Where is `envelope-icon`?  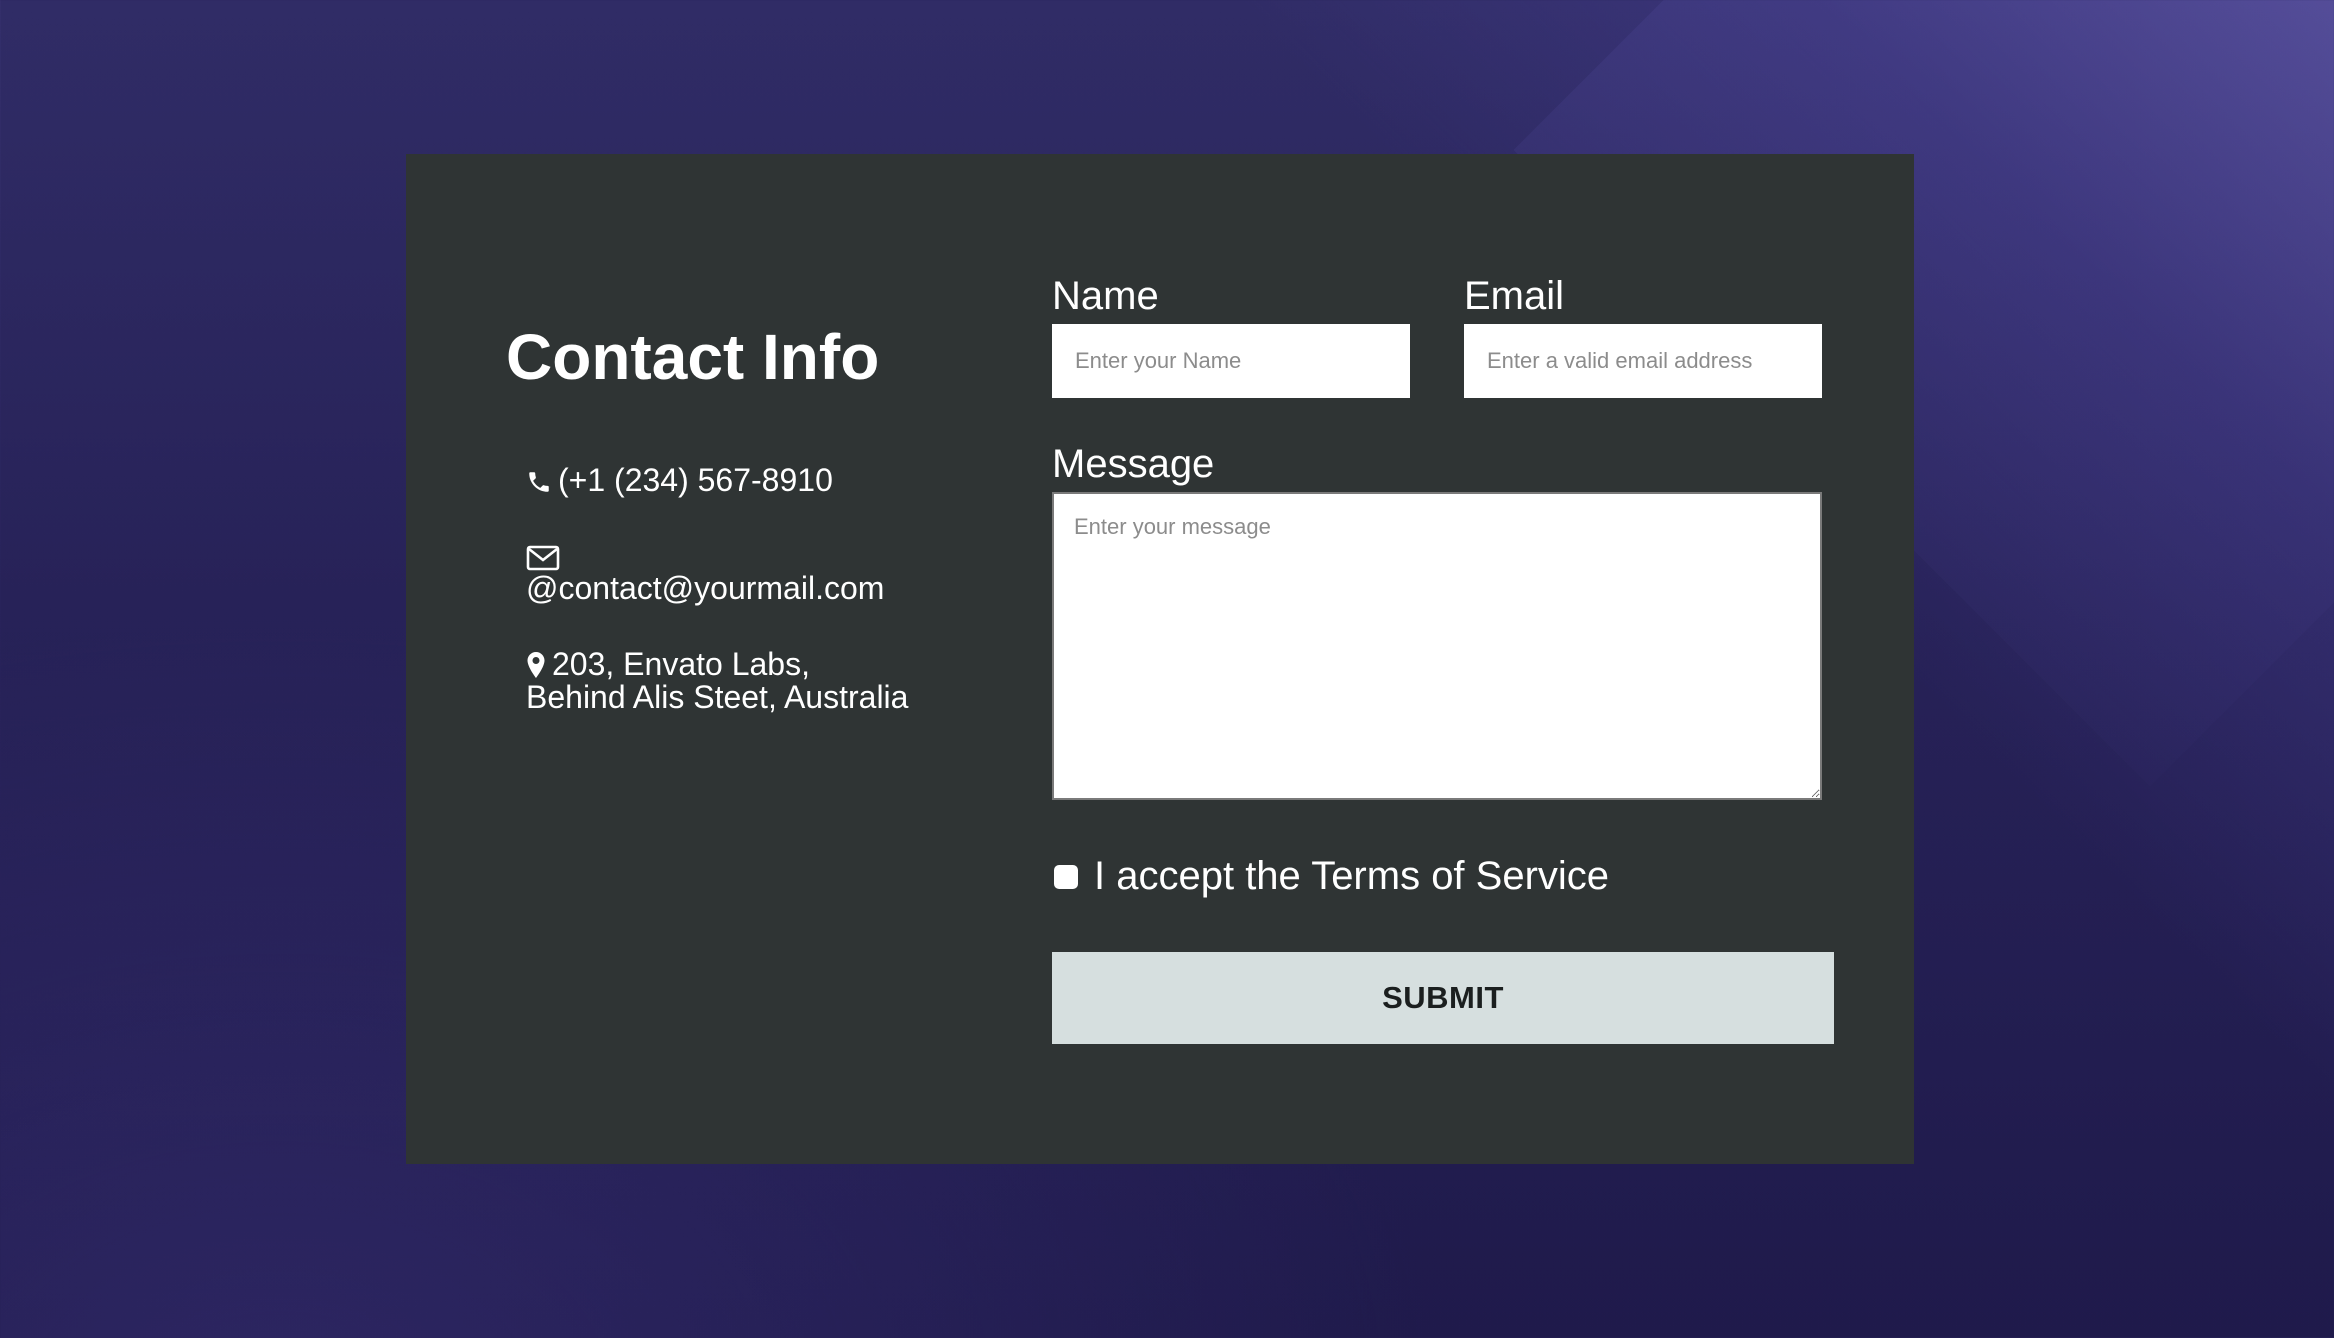 envelope-icon is located at coordinates (543, 558).